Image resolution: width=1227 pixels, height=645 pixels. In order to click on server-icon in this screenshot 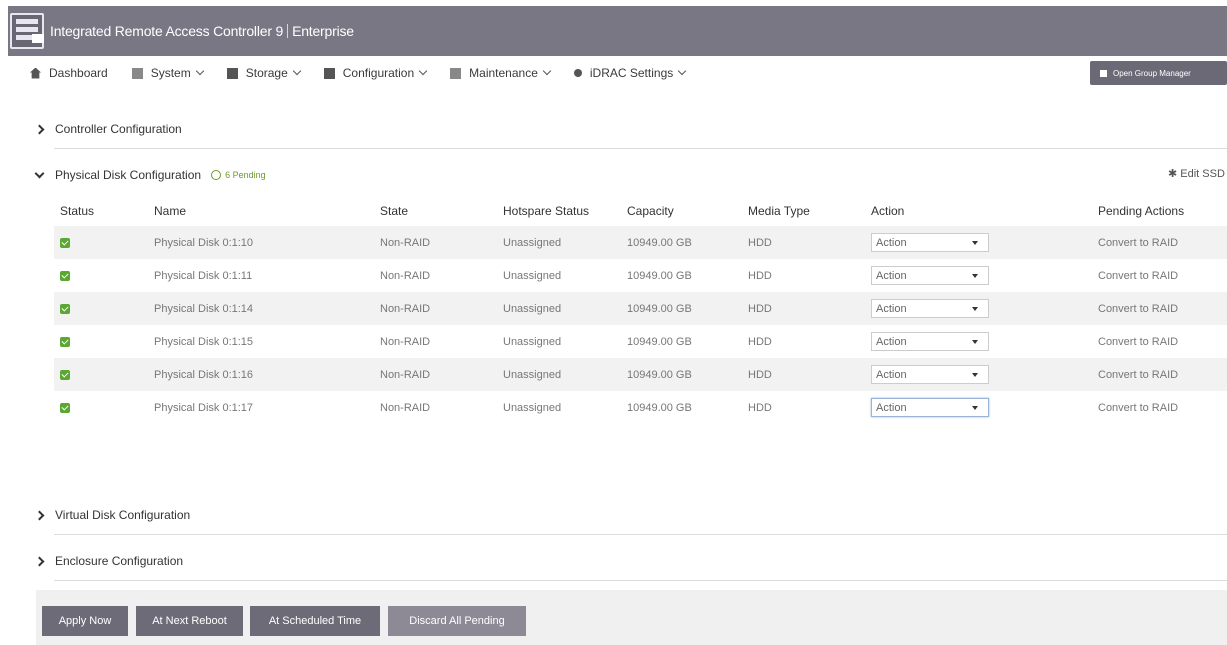, I will do `click(137, 73)`.